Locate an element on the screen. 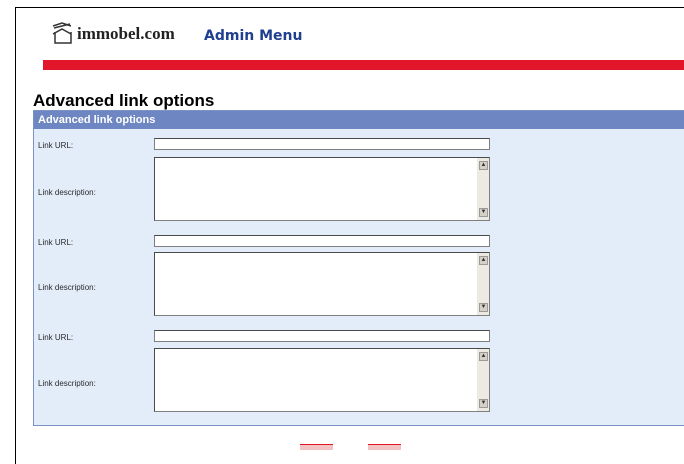 The height and width of the screenshot is (464, 684). link-description-textarea-1: ▲ ▼ is located at coordinates (322, 189).